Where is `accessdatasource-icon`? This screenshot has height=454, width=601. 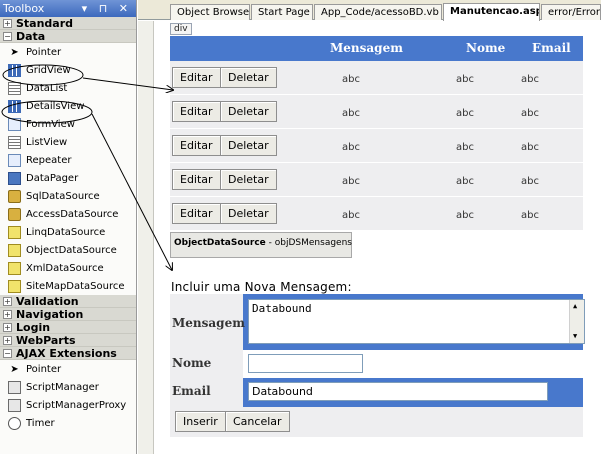
accessdatasource-icon is located at coordinates (14, 214).